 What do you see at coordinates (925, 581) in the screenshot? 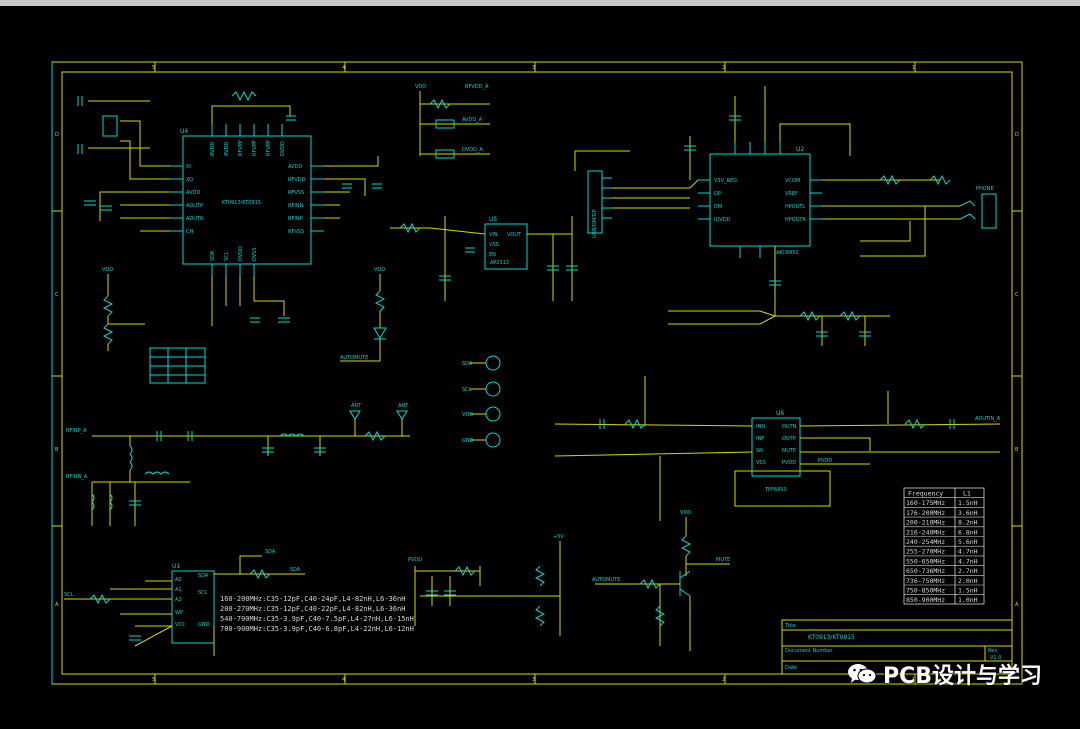
I see `table-cell: 736-750MHz` at bounding box center [925, 581].